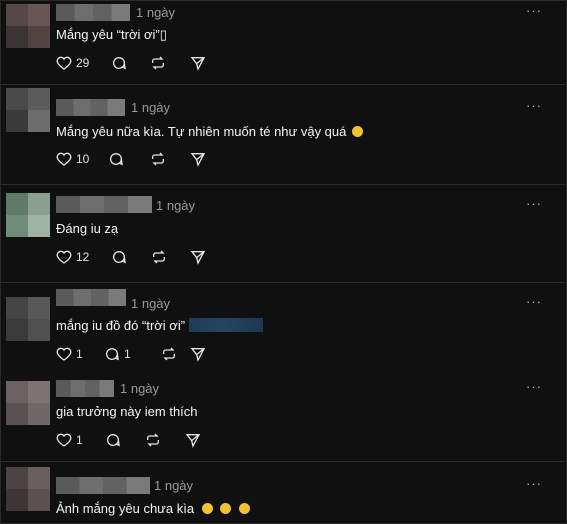 The width and height of the screenshot is (567, 524). I want to click on post-text: Ảnh mắng yêu chưa kìa, so click(153, 508).